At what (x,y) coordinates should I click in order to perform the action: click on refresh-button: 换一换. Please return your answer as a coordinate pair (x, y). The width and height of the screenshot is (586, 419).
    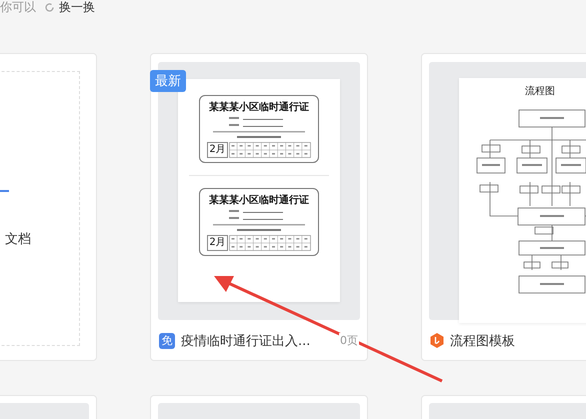
    Looking at the image, I should click on (69, 8).